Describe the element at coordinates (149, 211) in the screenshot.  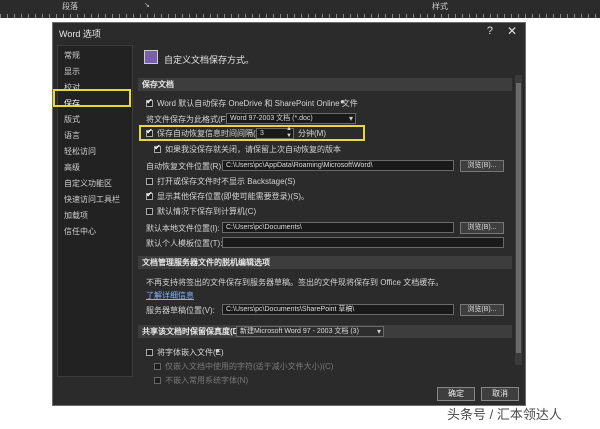
I see `default-save-pc-checkbox` at that location.